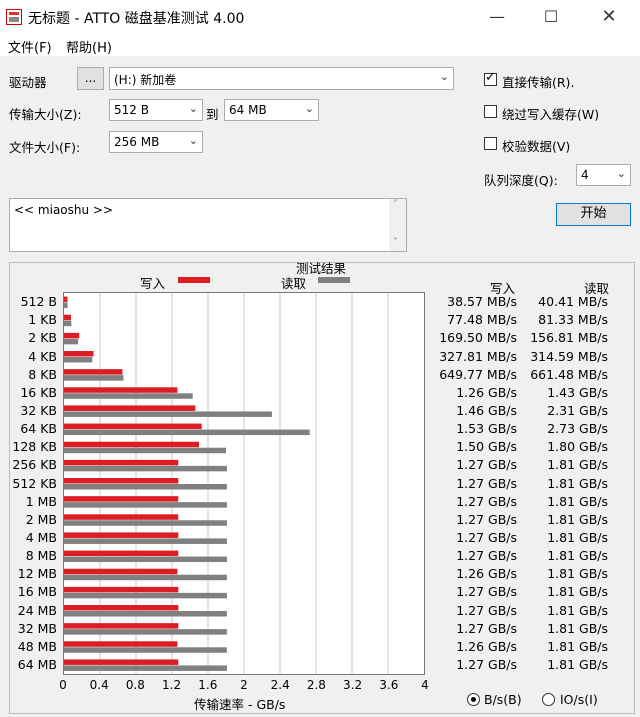 The width and height of the screenshot is (640, 717). What do you see at coordinates (240, 704) in the screenshot?
I see `x-axis-title: 传输速率 - GB/s` at bounding box center [240, 704].